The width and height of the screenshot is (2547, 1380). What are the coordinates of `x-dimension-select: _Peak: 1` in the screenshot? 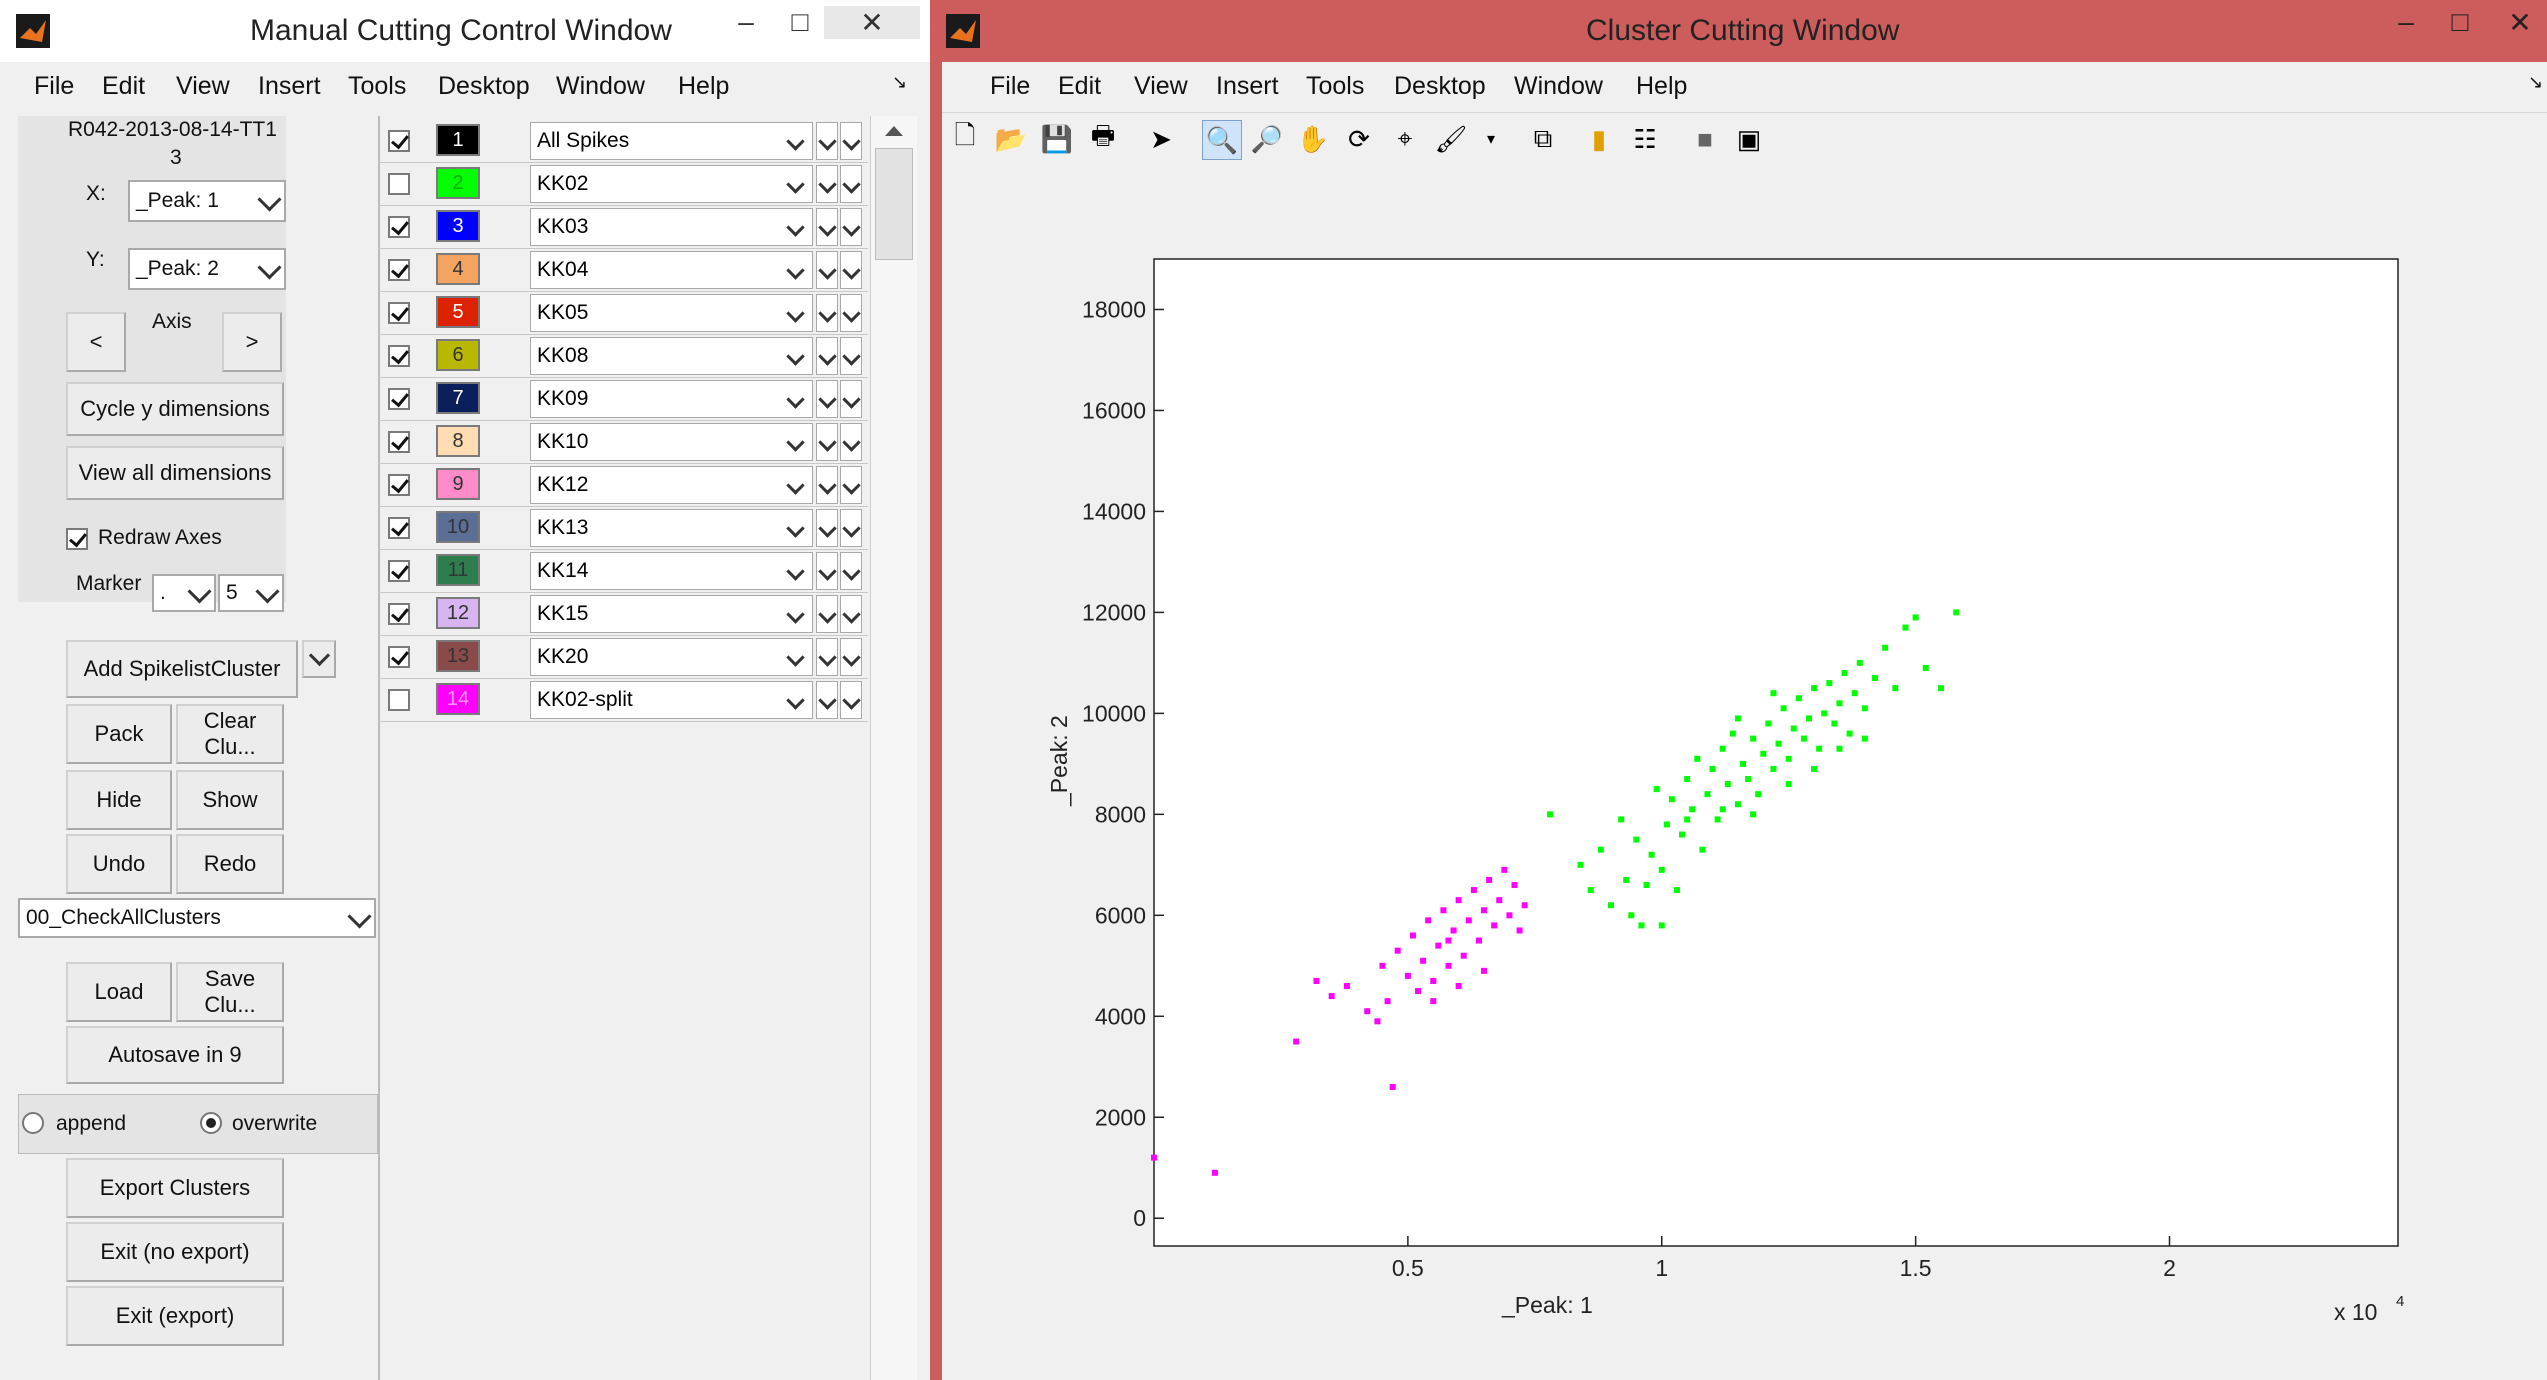 It's located at (207, 201).